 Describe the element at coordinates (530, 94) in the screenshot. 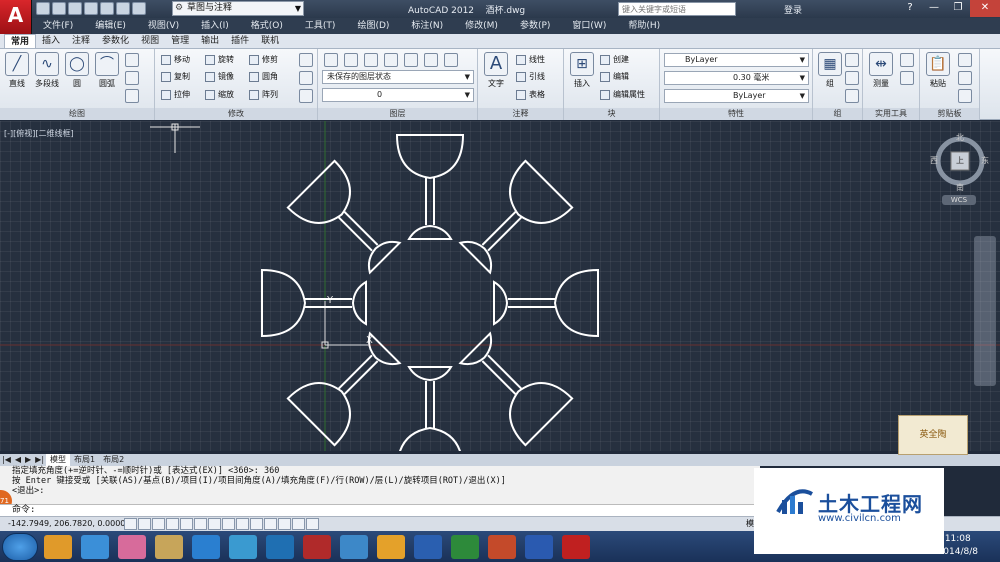

I see `table-button: 表格` at that location.